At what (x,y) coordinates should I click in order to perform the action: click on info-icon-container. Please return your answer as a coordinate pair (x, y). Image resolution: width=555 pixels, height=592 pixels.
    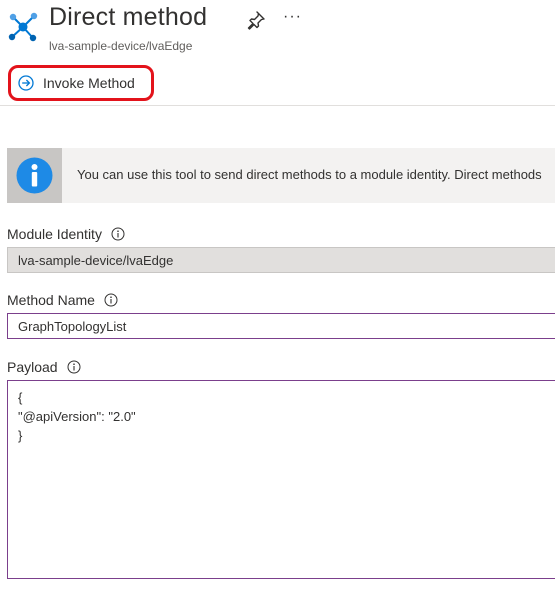
    Looking at the image, I should click on (34, 175).